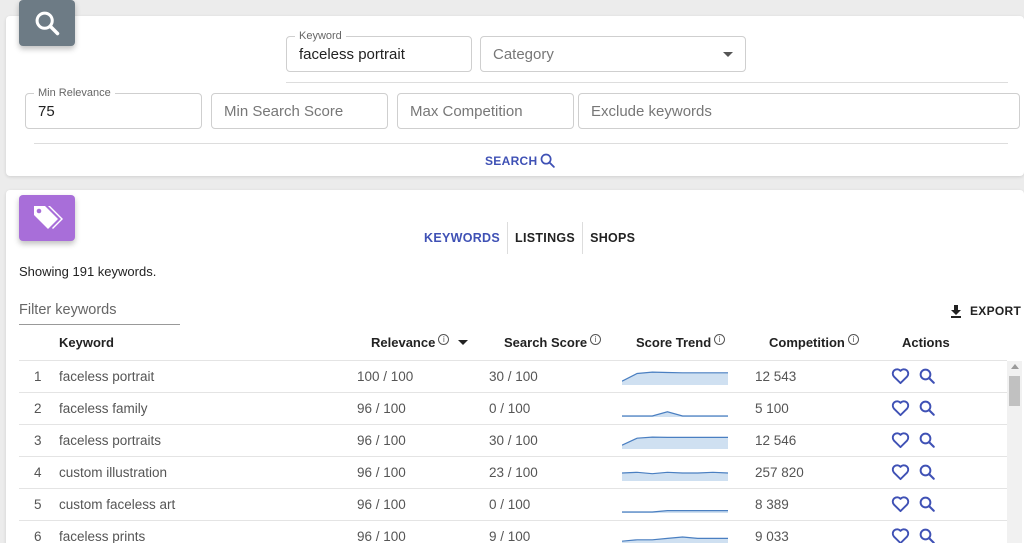  I want to click on row-keyword: custom faceless art, so click(117, 504).